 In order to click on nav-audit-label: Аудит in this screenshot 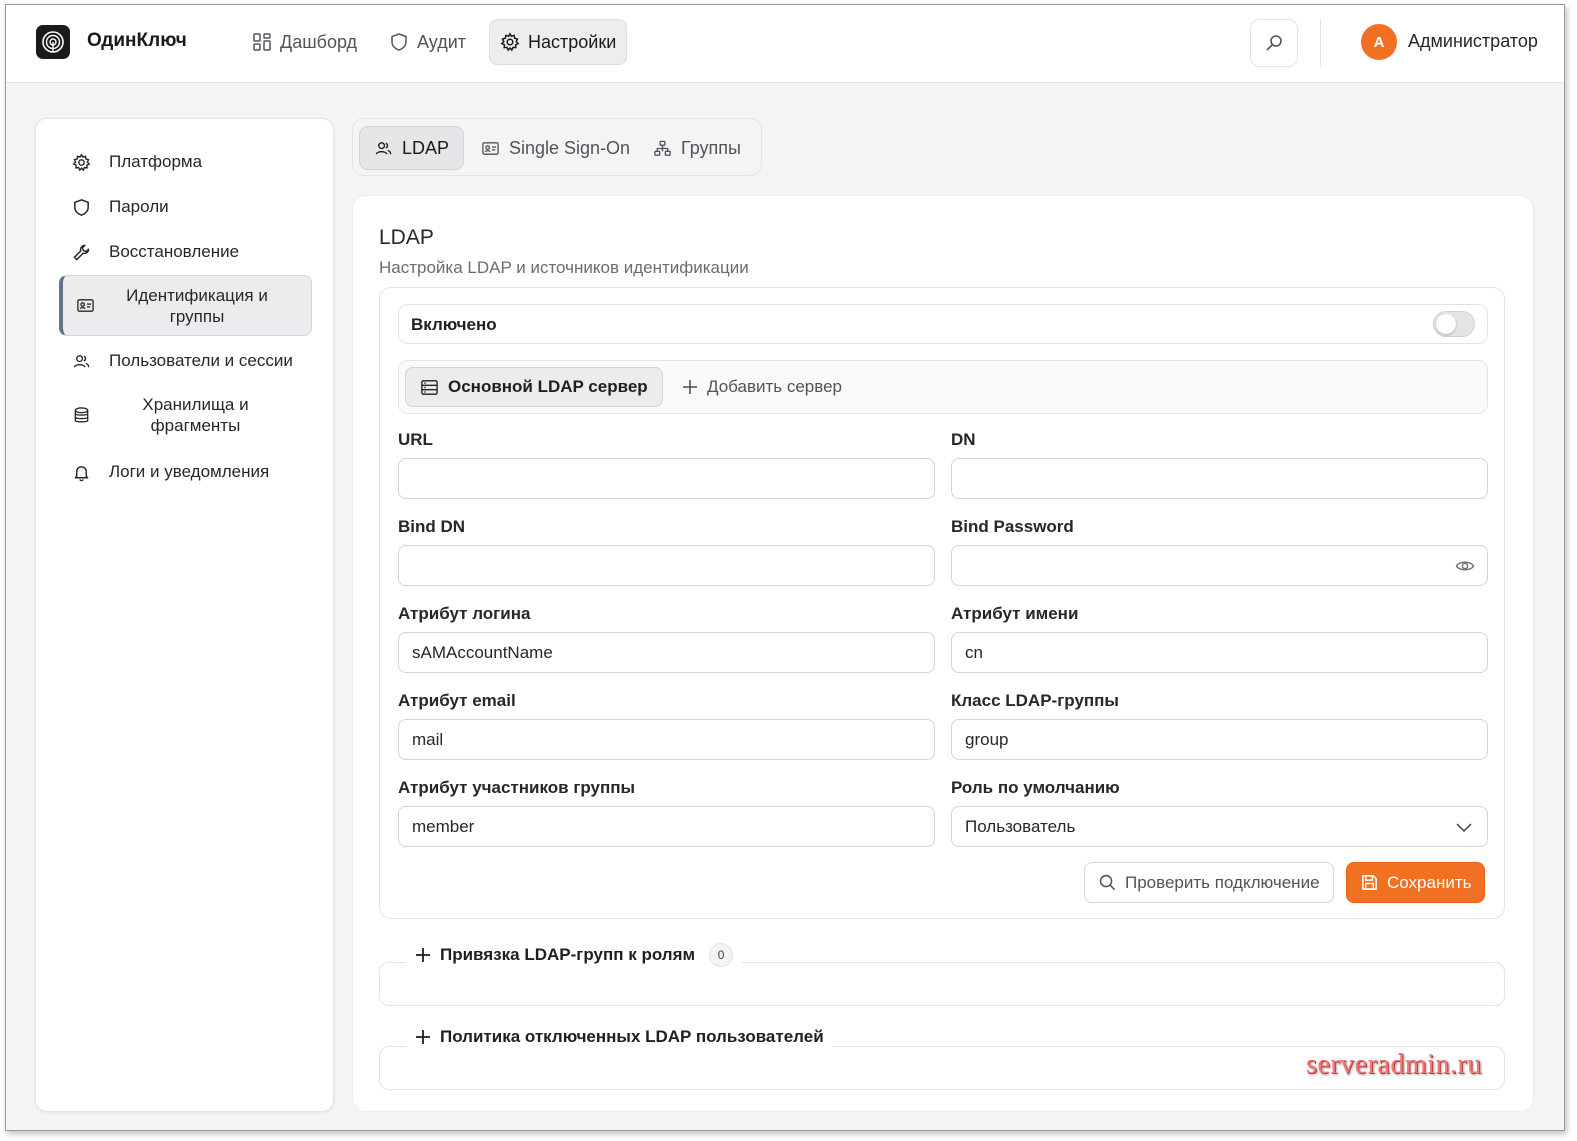, I will do `click(442, 41)`.